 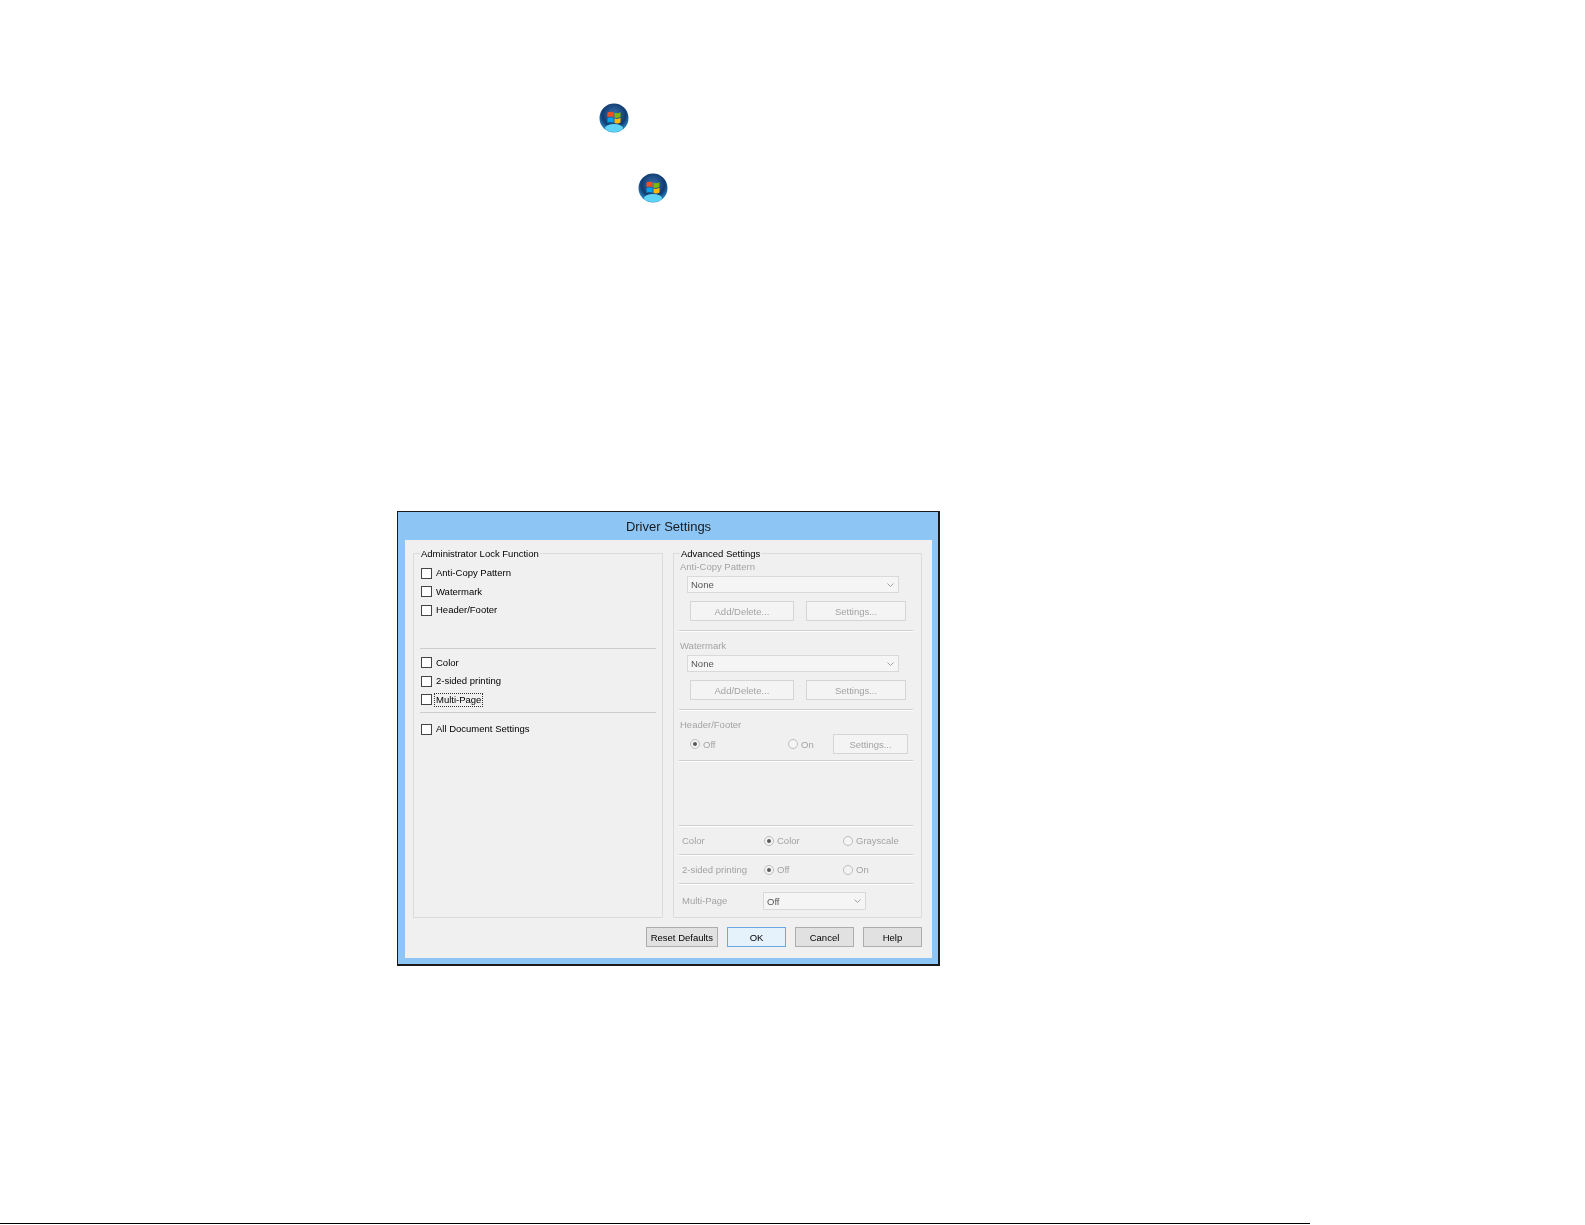 What do you see at coordinates (721, 553) in the screenshot?
I see `group-title: Advanced Settings` at bounding box center [721, 553].